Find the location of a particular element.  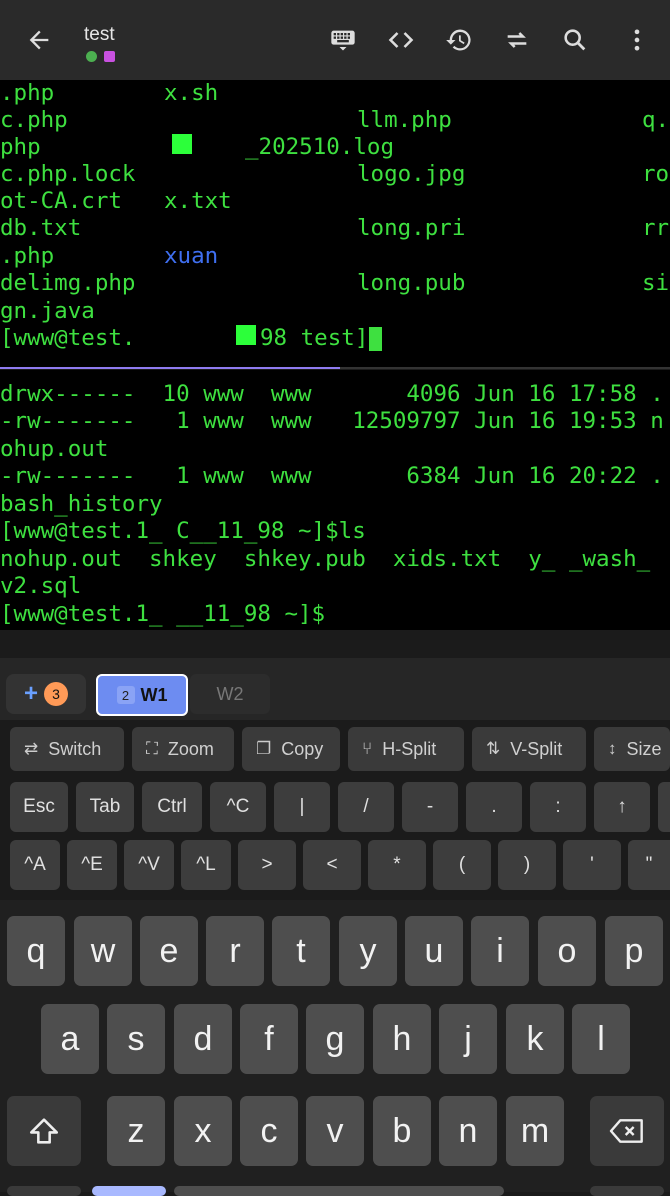

size-button: ↕ Size is located at coordinates (632, 749).